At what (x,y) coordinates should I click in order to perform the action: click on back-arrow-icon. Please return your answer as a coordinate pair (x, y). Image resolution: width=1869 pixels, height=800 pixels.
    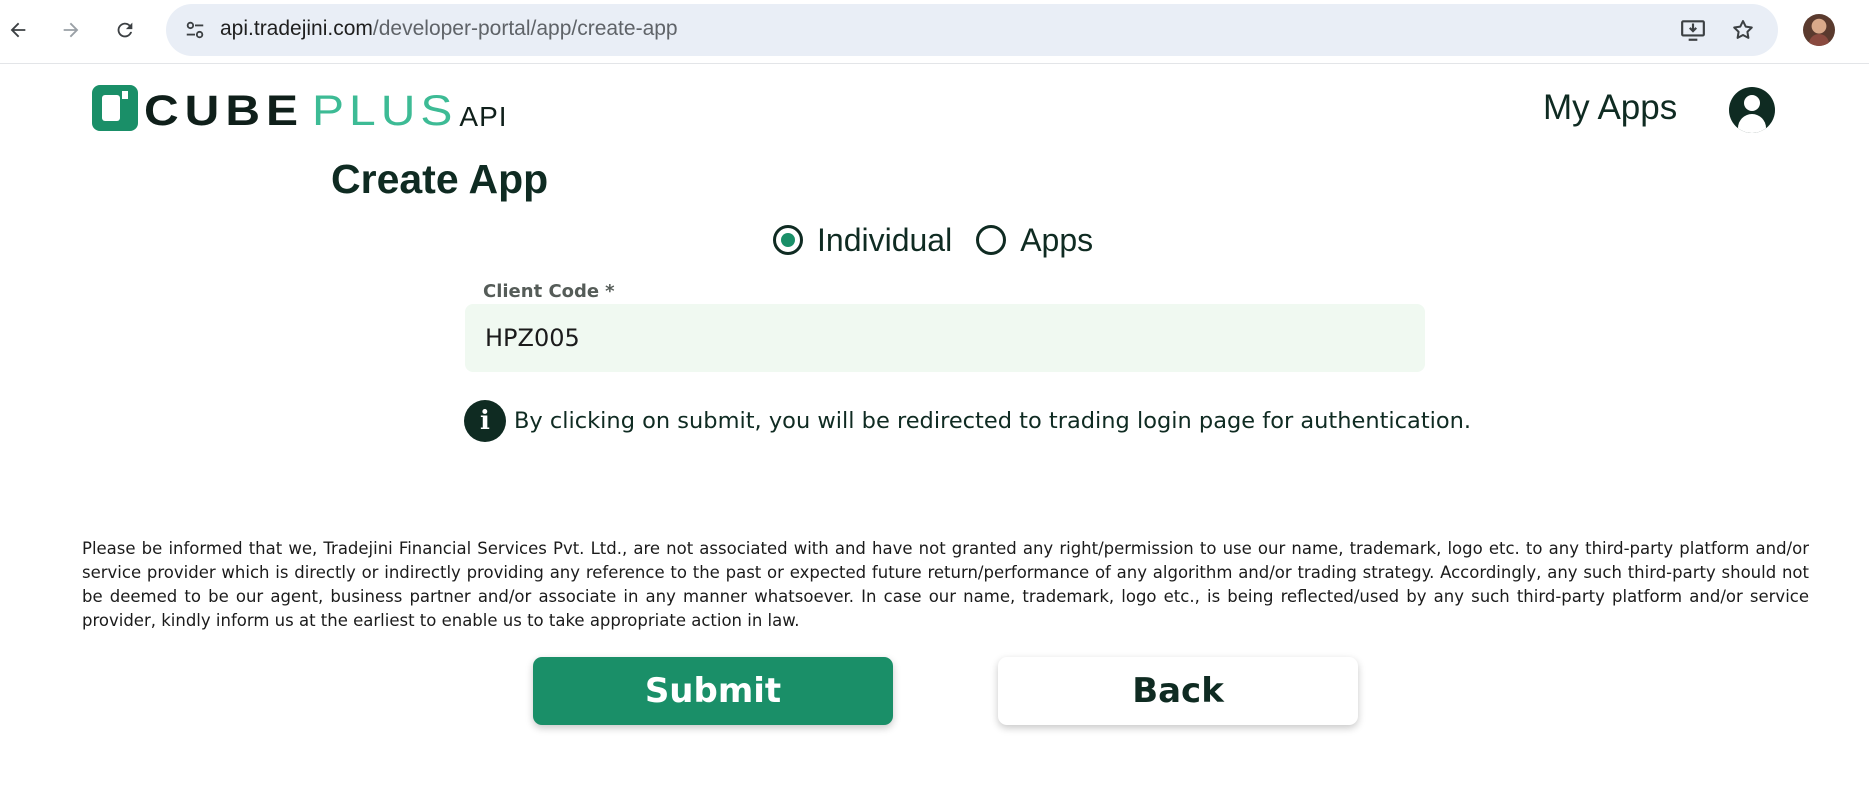
    Looking at the image, I should click on (18, 30).